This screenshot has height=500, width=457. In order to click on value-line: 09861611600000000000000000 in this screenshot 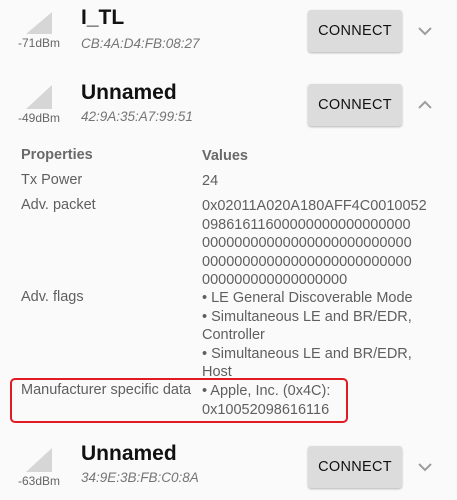, I will do `click(306, 224)`.